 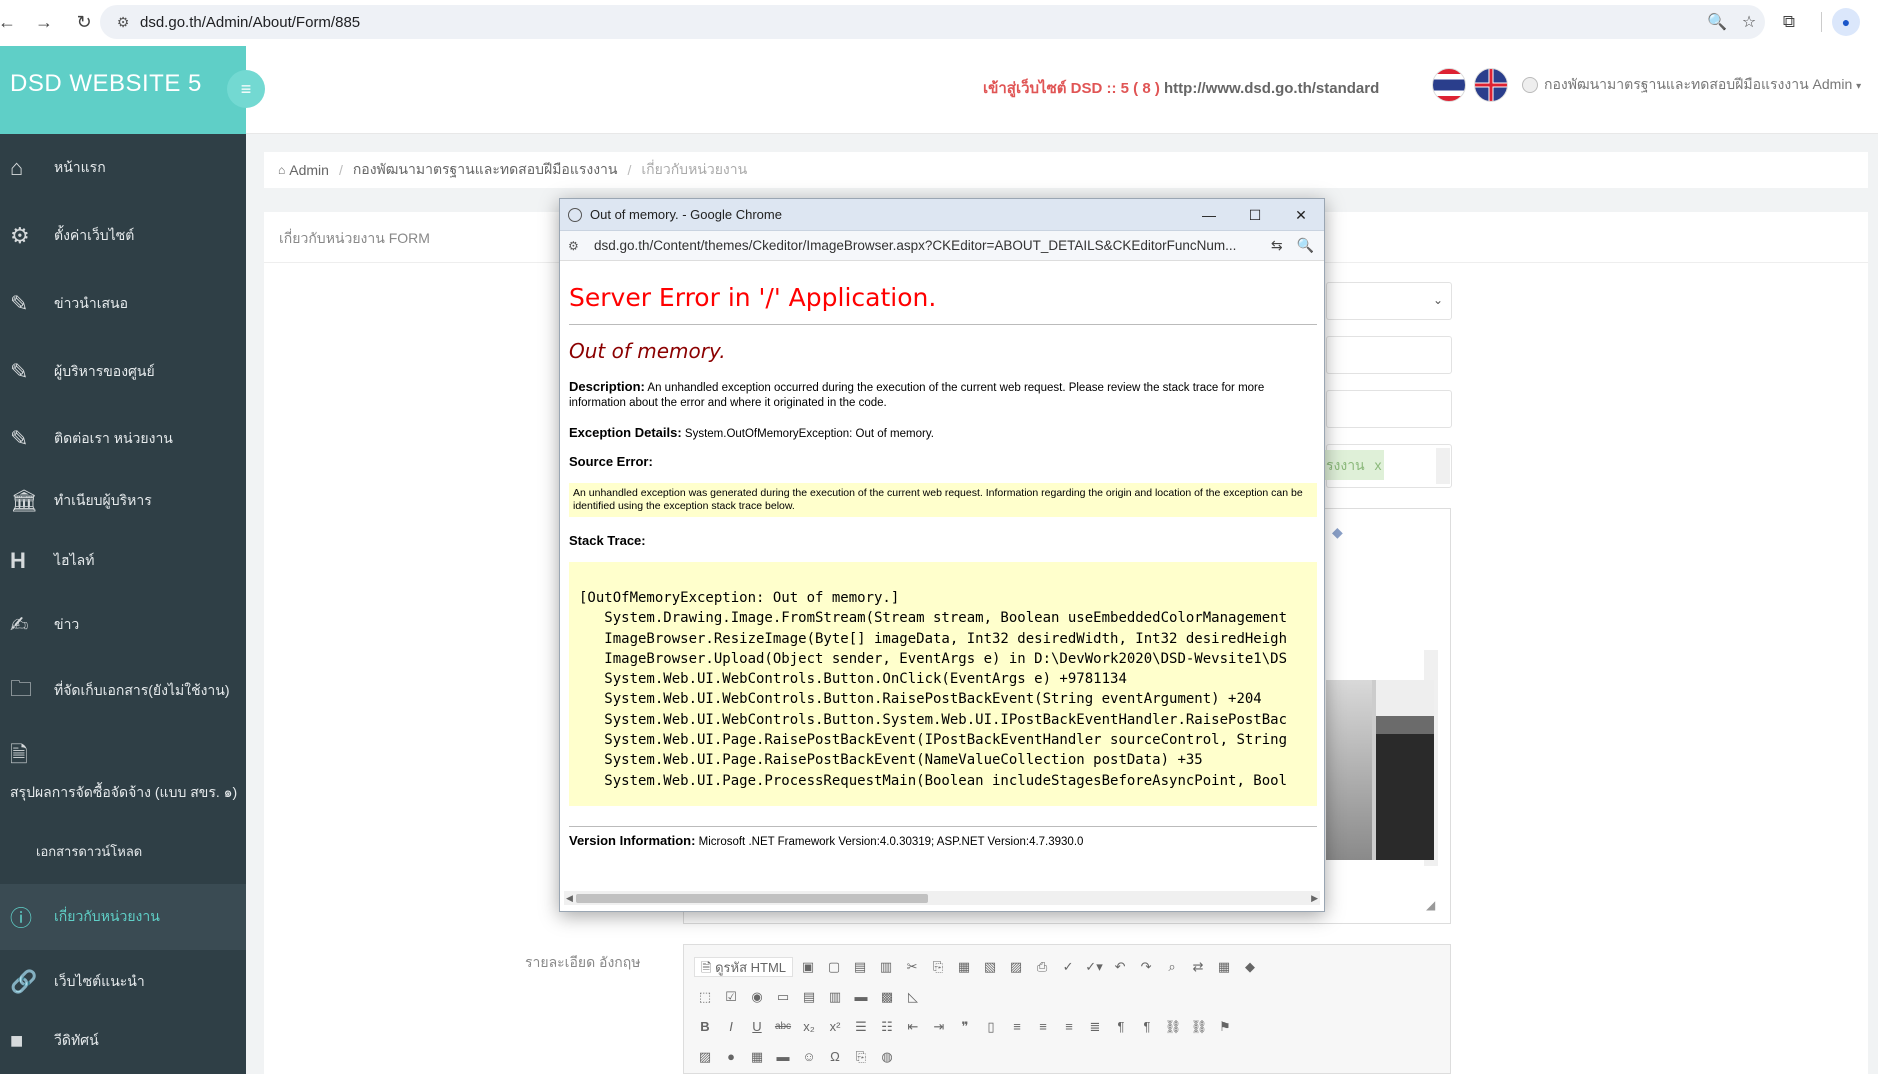 What do you see at coordinates (1043, 1027) in the screenshot?
I see `align-center-icon: ≡` at bounding box center [1043, 1027].